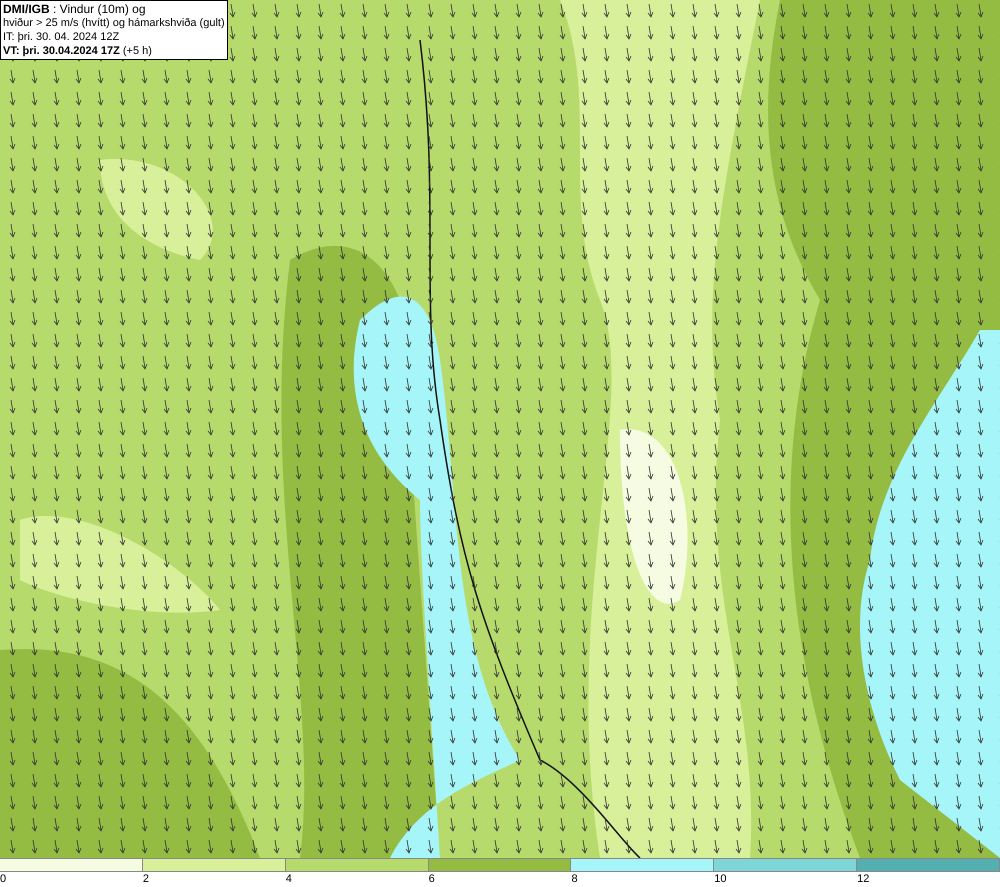 The image size is (1000, 887). What do you see at coordinates (720, 879) in the screenshot?
I see `legend-tick-label: 10` at bounding box center [720, 879].